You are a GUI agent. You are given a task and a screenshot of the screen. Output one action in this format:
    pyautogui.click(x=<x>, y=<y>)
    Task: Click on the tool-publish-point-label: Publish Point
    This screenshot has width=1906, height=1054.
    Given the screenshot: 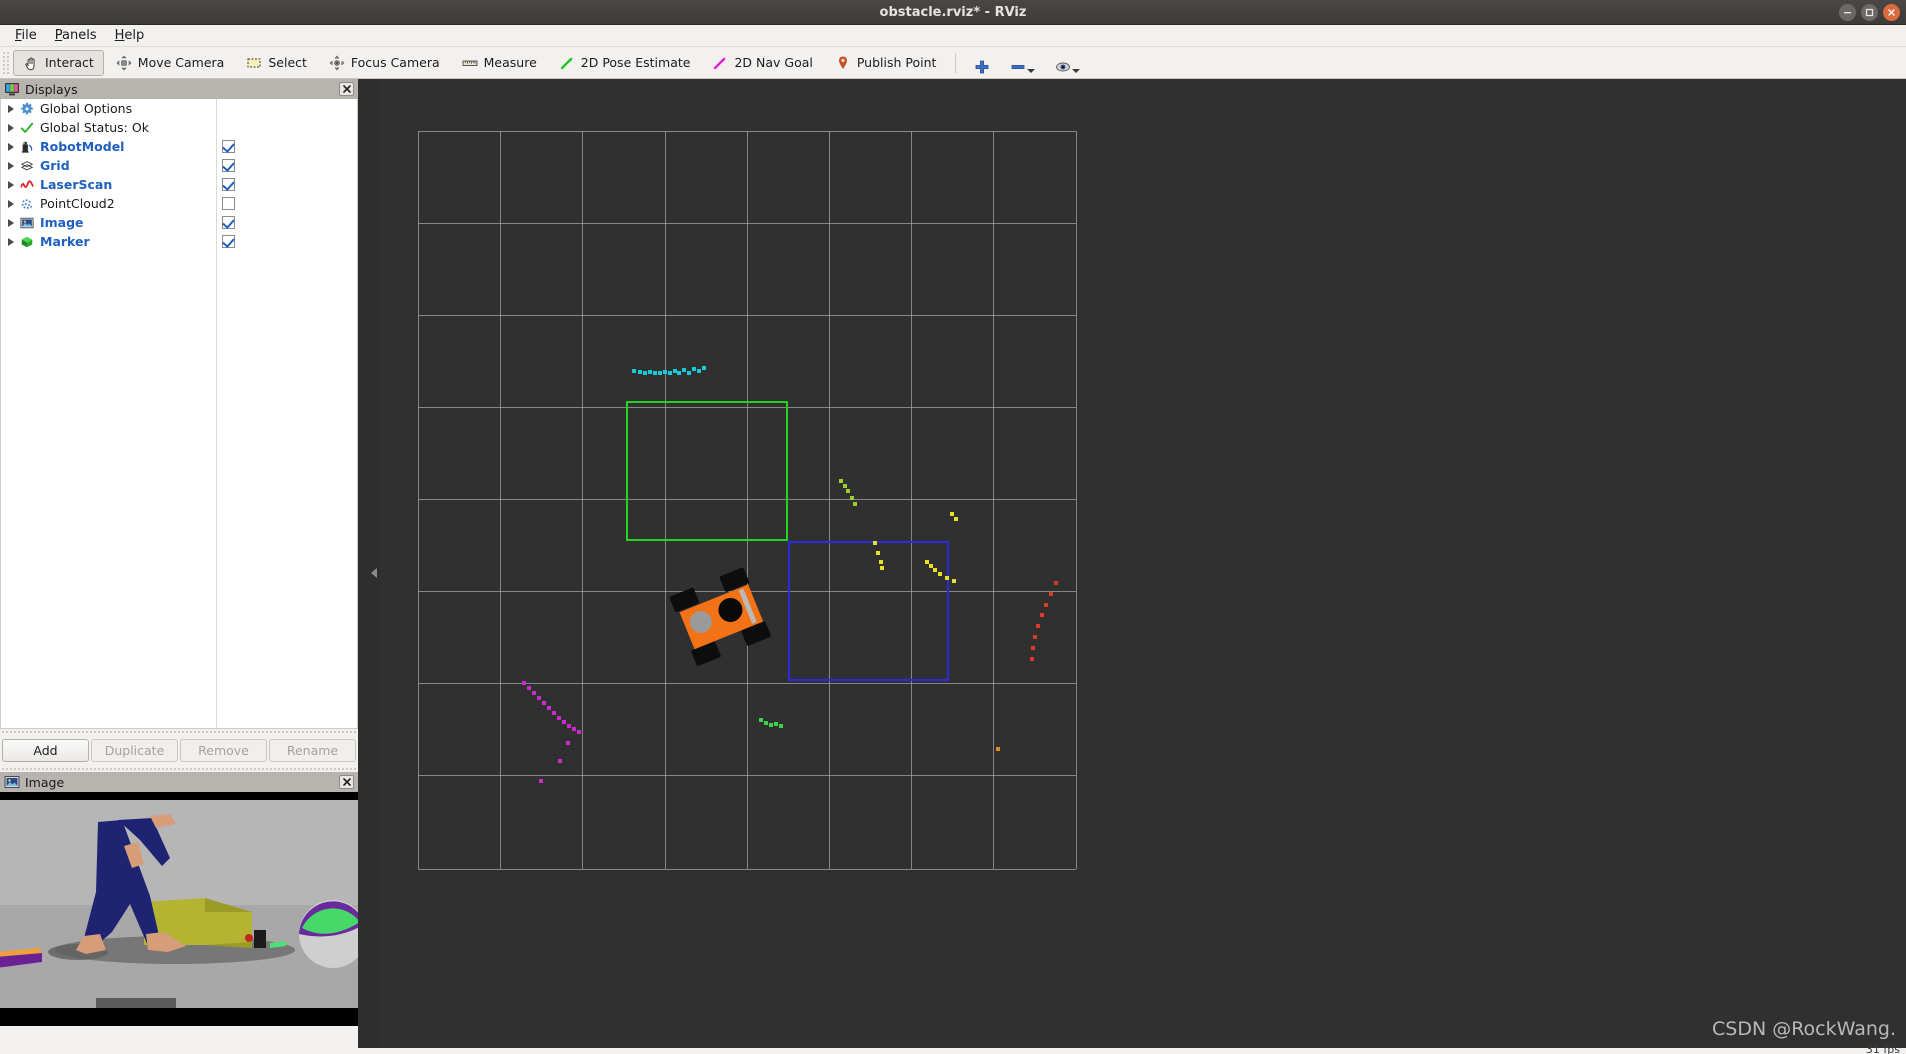 What is the action you would take?
    pyautogui.click(x=896, y=62)
    